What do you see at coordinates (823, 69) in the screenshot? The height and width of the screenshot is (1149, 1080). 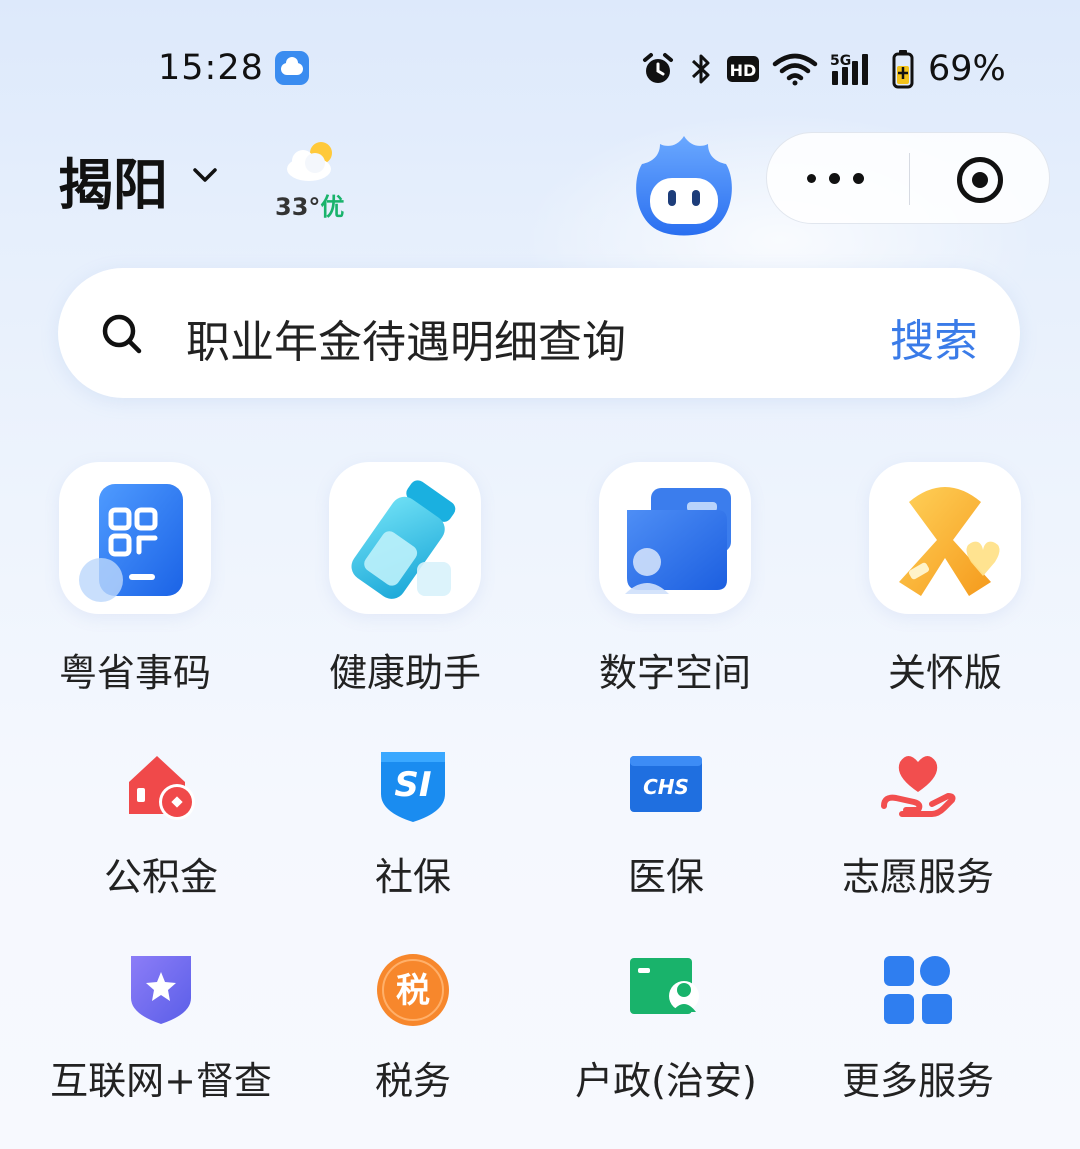 I see `status-icons: HD 5G 69%` at bounding box center [823, 69].